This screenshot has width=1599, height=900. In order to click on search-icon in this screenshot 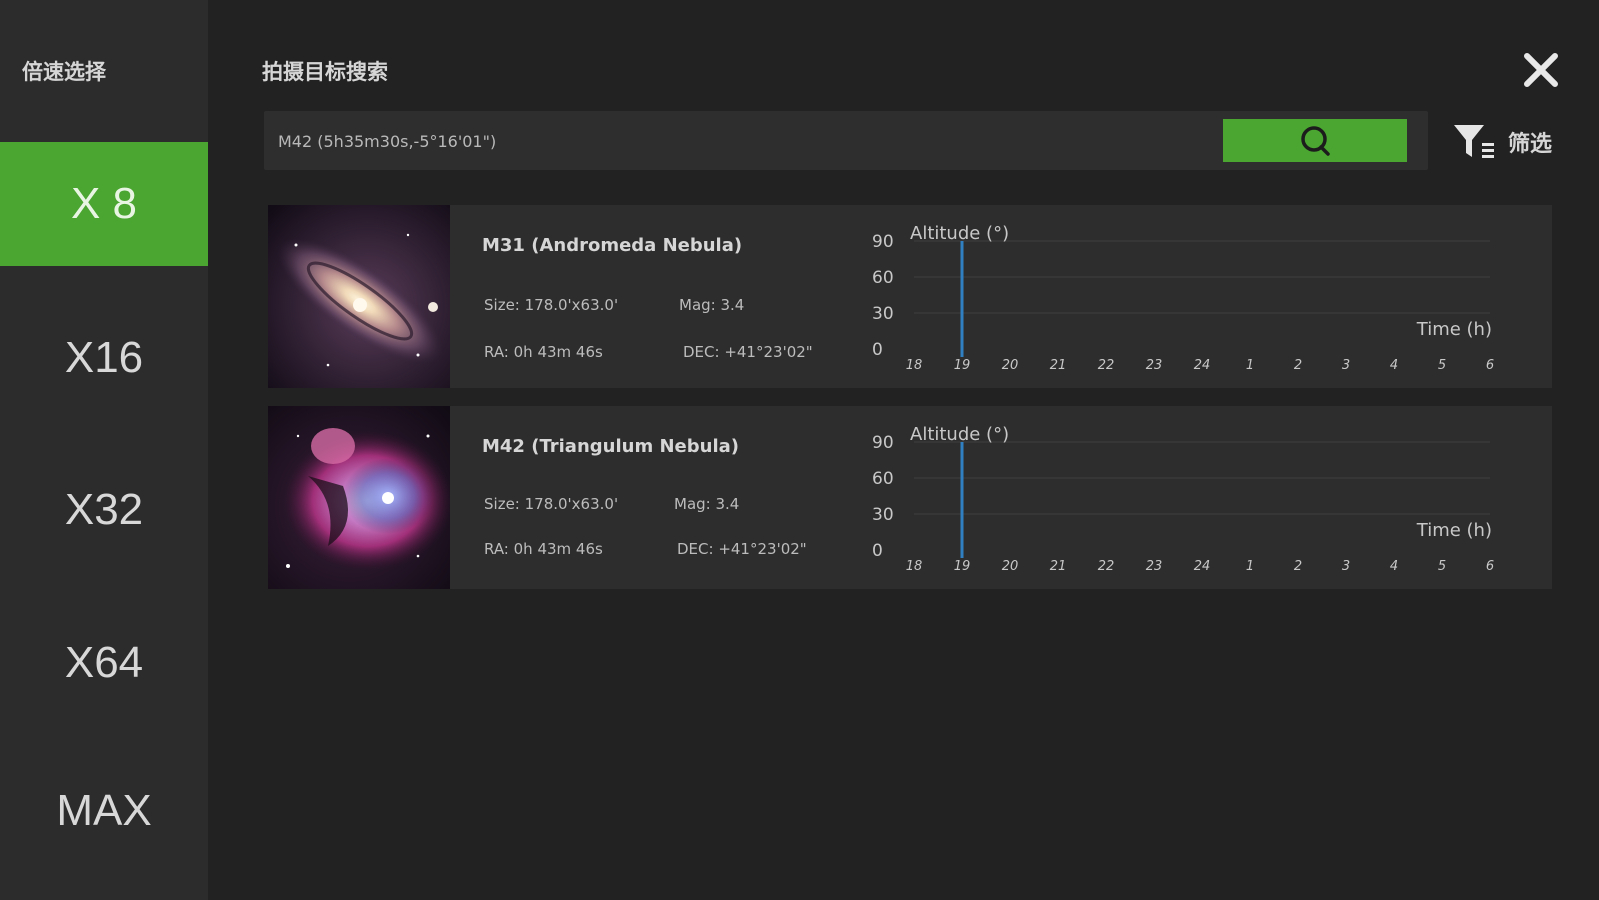, I will do `click(1315, 140)`.